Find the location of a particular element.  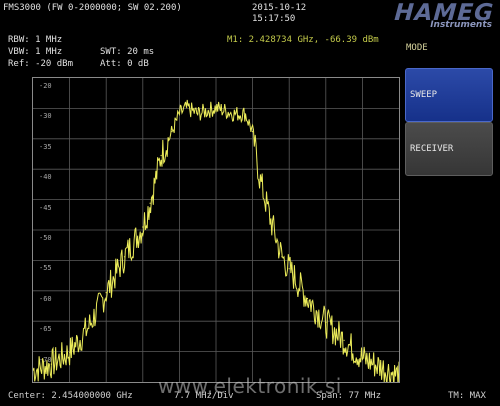

div-setting: 7.7 MHz/Div is located at coordinates (204, 396).